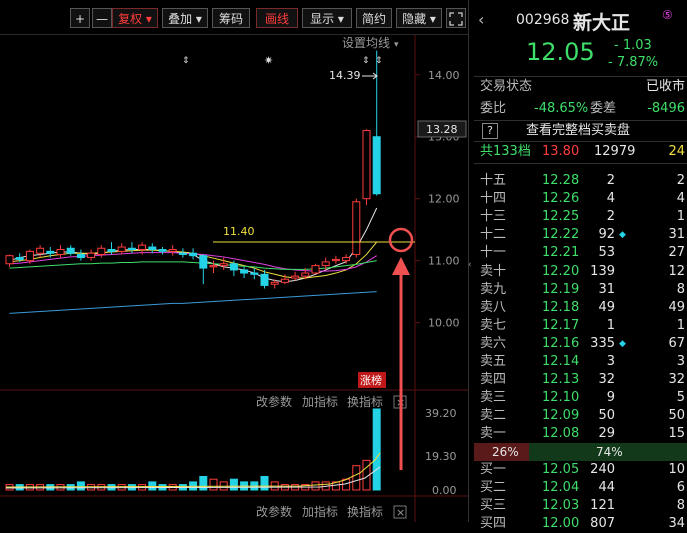  What do you see at coordinates (456, 18) in the screenshot?
I see `expand-icon` at bounding box center [456, 18].